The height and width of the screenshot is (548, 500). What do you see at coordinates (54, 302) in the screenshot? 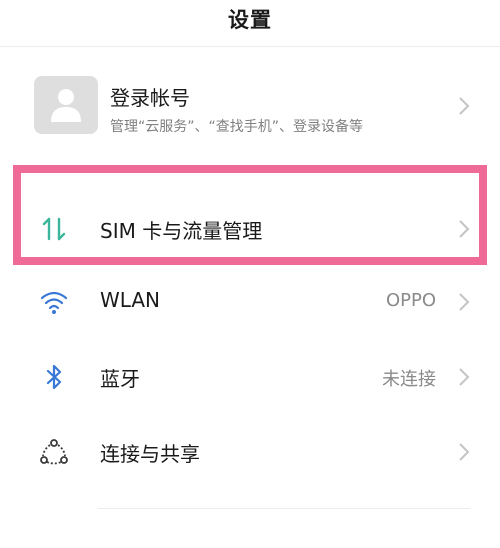
I see `wifi-icon` at bounding box center [54, 302].